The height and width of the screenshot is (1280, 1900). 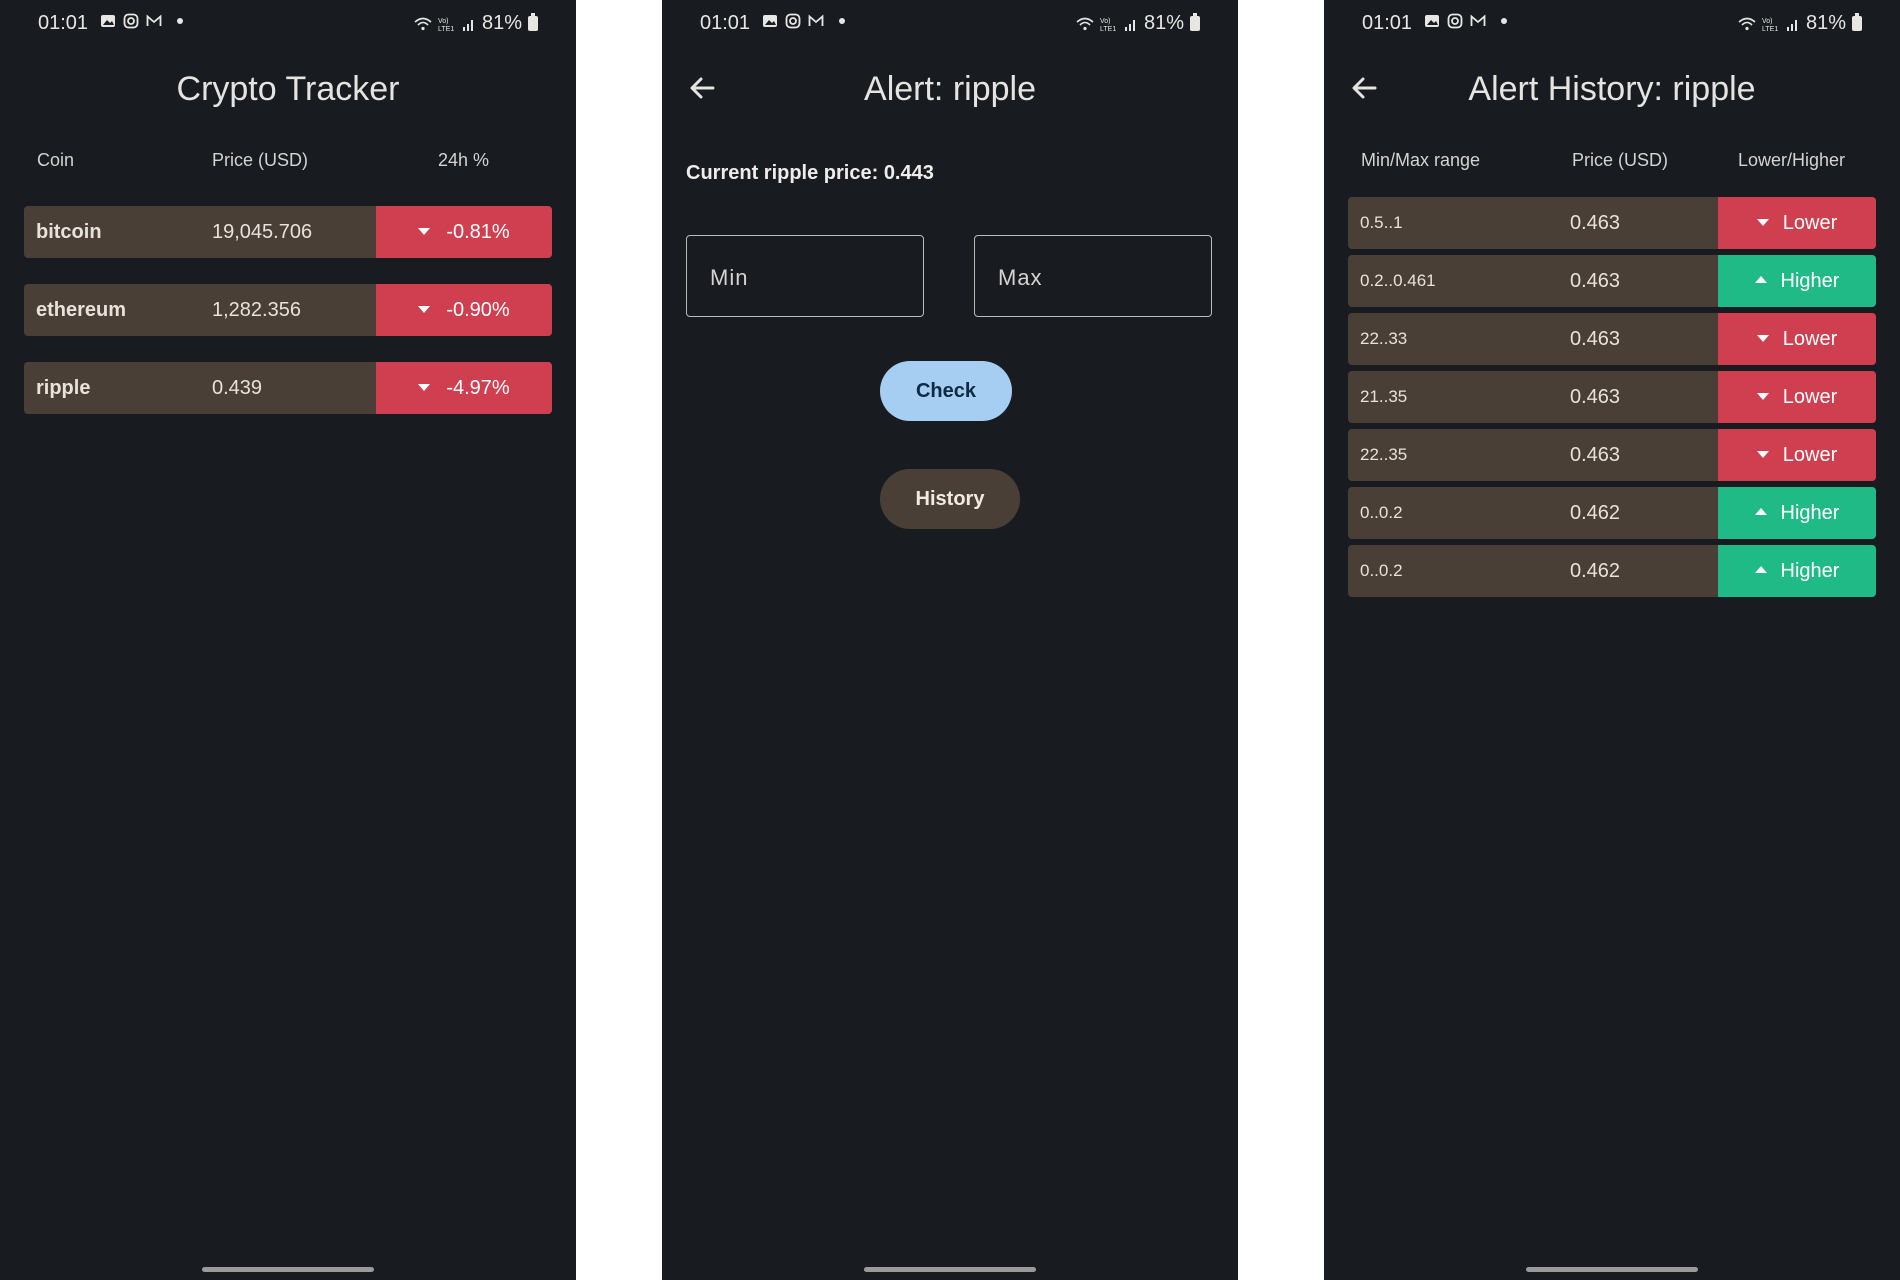 I want to click on coin-price: 0.439, so click(x=237, y=388).